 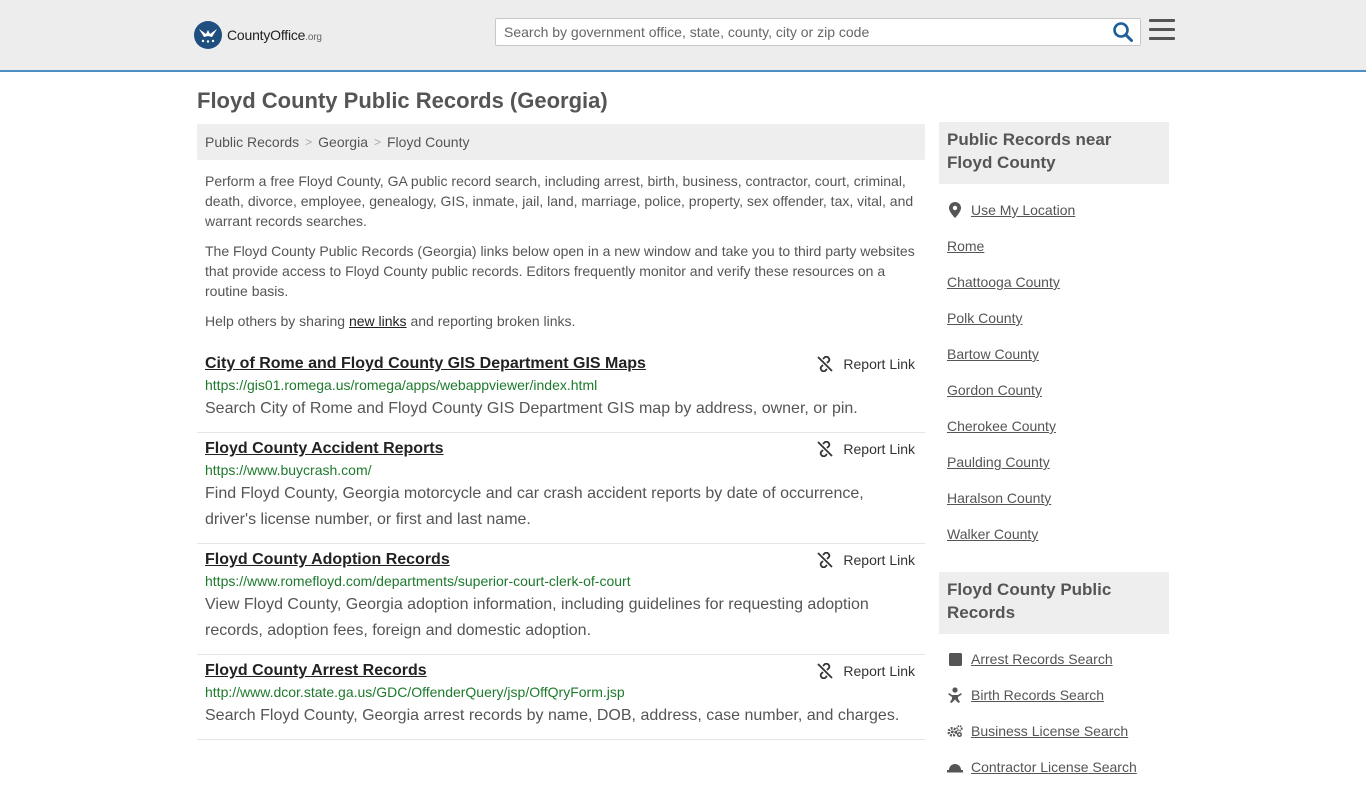 I want to click on near-link-rome: Rome, so click(x=965, y=246).